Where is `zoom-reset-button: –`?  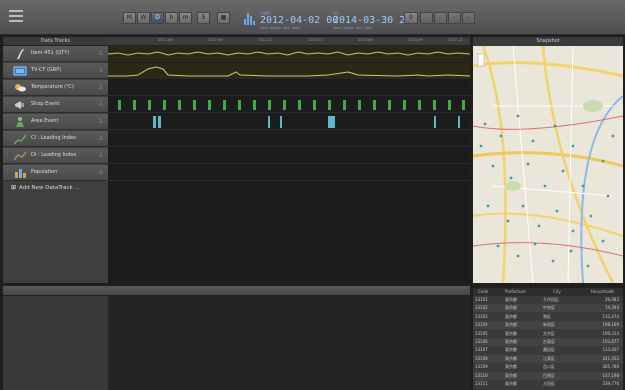
zoom-reset-button: – is located at coordinates (440, 18).